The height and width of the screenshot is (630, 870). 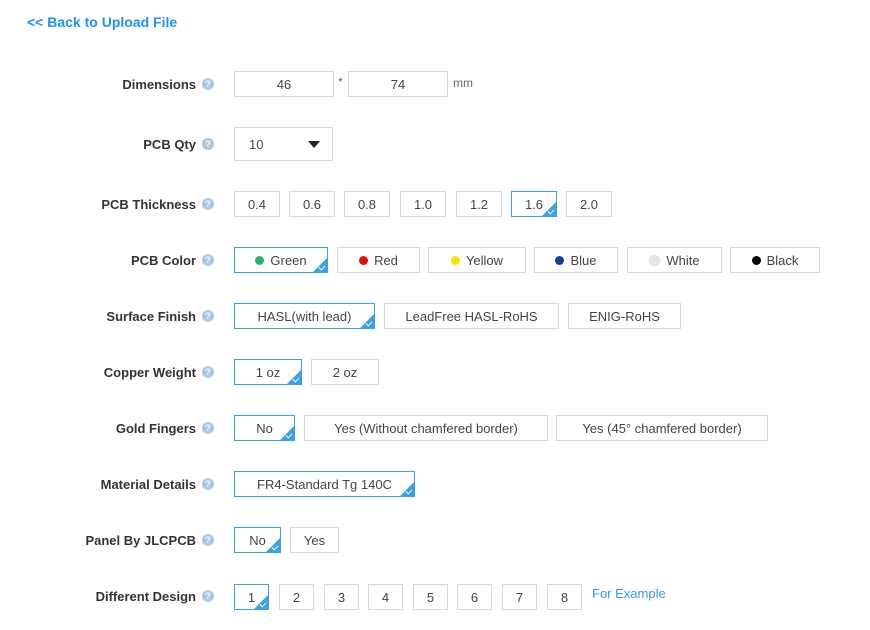 I want to click on design-count-option-label: 1, so click(x=251, y=597).